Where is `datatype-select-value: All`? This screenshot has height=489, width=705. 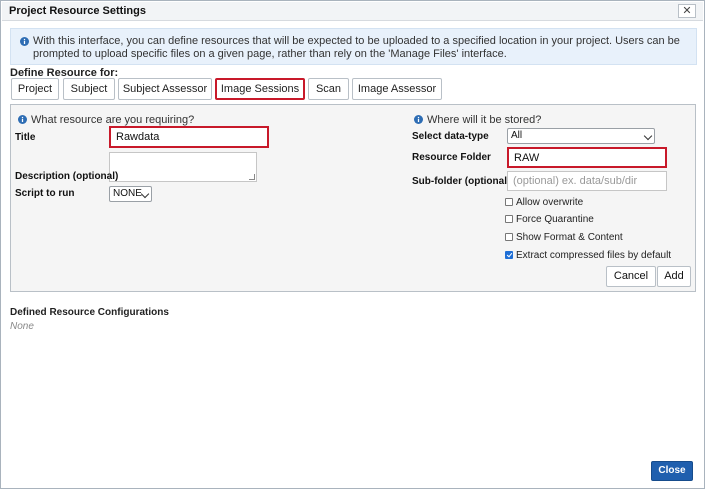 datatype-select-value: All is located at coordinates (517, 135).